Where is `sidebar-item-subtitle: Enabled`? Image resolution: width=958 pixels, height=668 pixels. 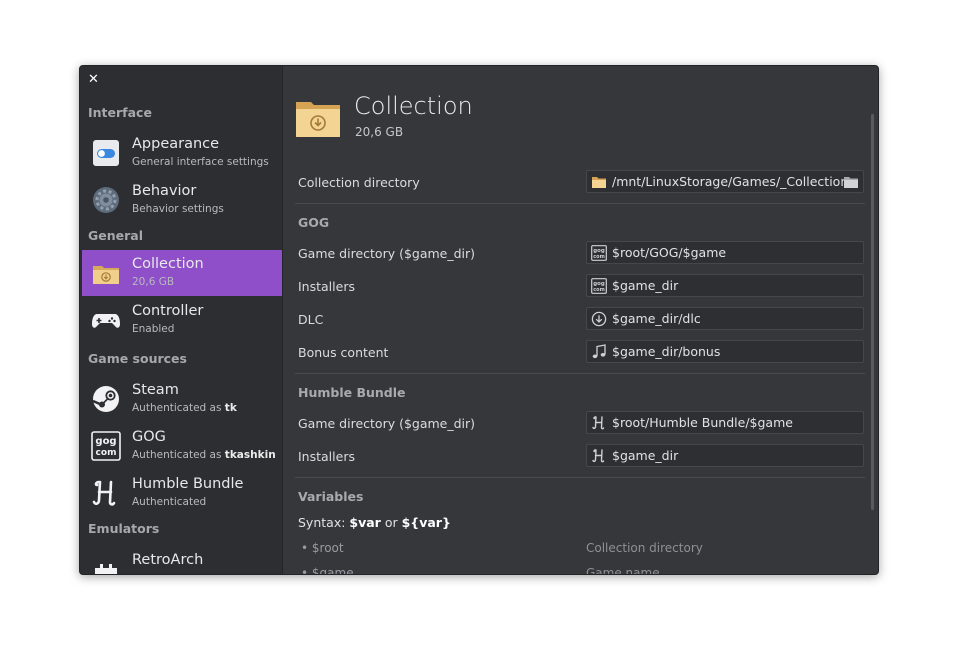 sidebar-item-subtitle: Enabled is located at coordinates (153, 329).